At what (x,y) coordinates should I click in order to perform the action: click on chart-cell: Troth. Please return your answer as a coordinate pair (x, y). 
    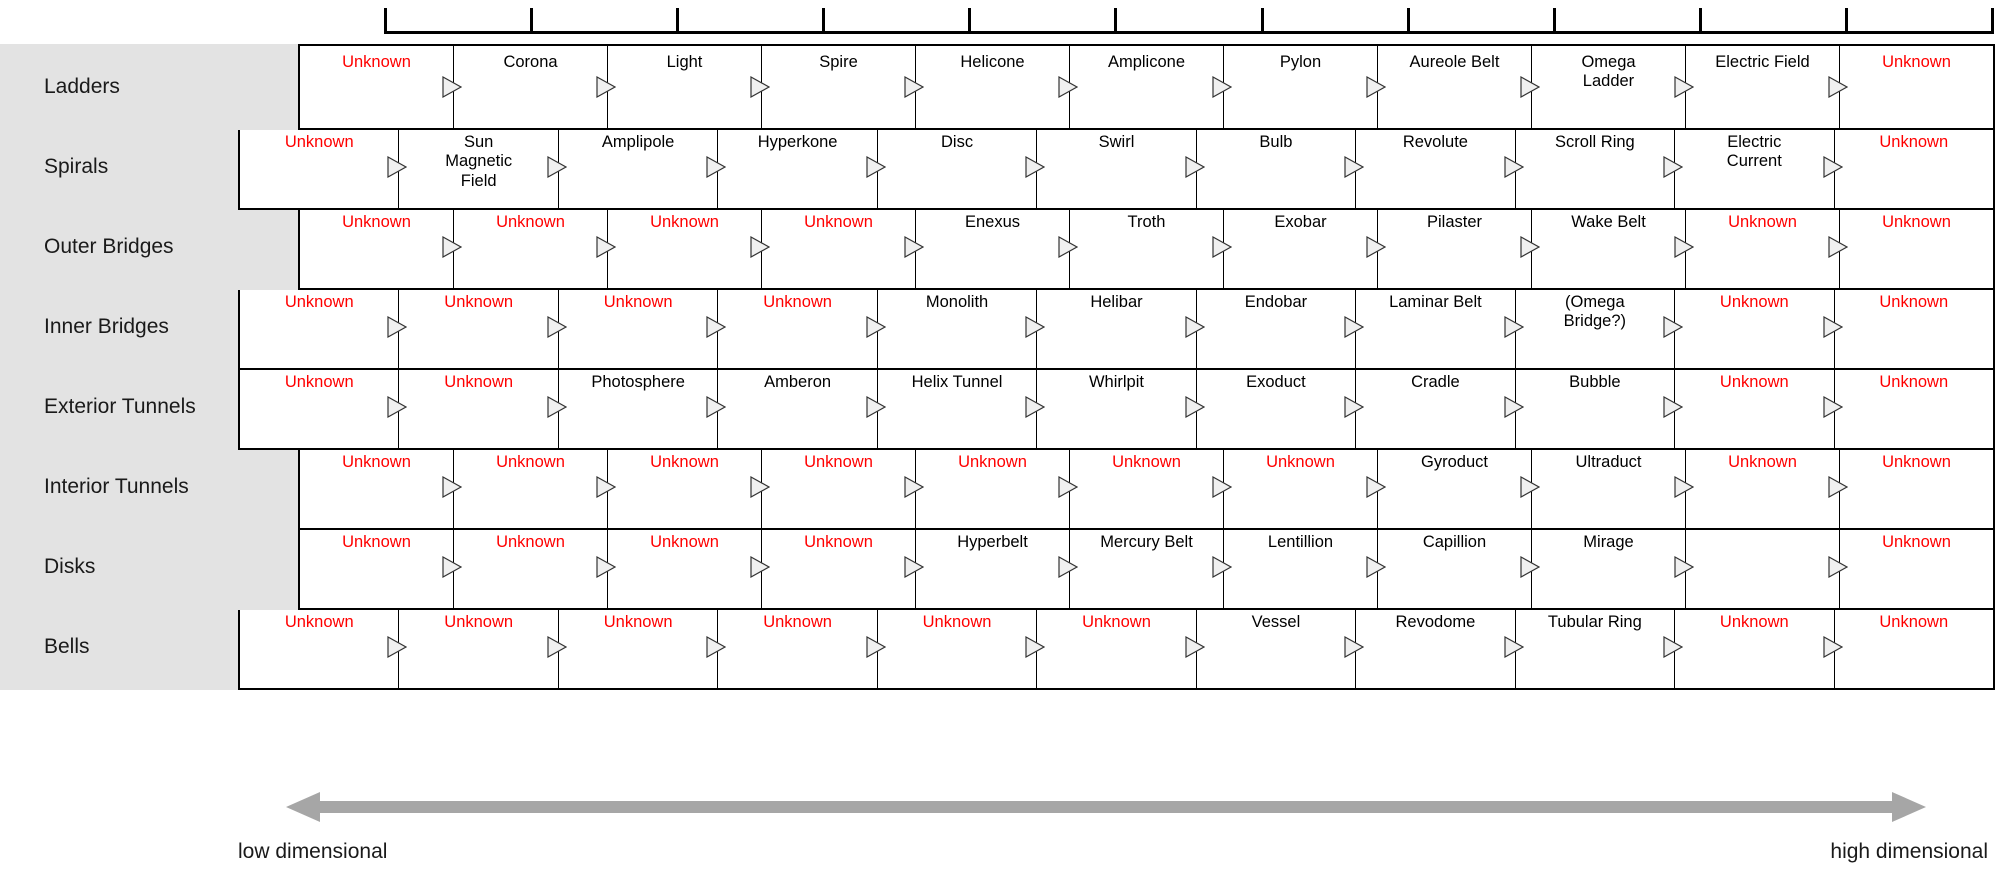
    Looking at the image, I should click on (1151, 247).